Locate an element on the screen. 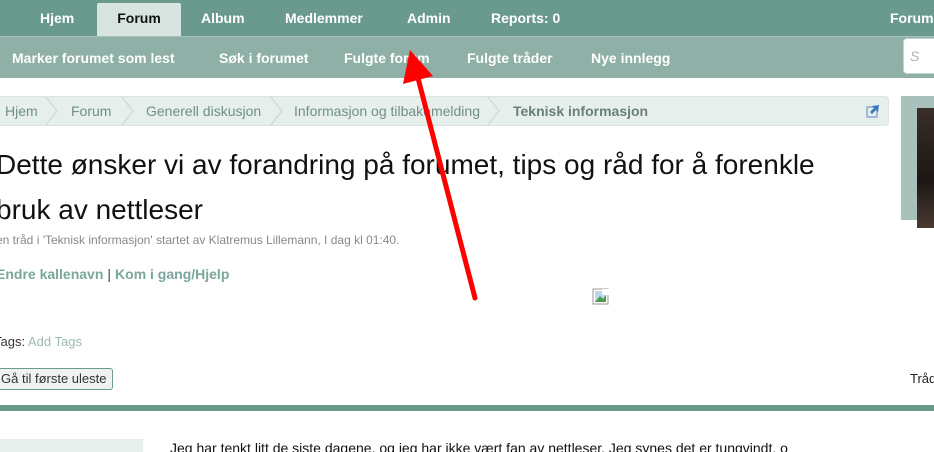  post-author-panel is located at coordinates (71, 445).